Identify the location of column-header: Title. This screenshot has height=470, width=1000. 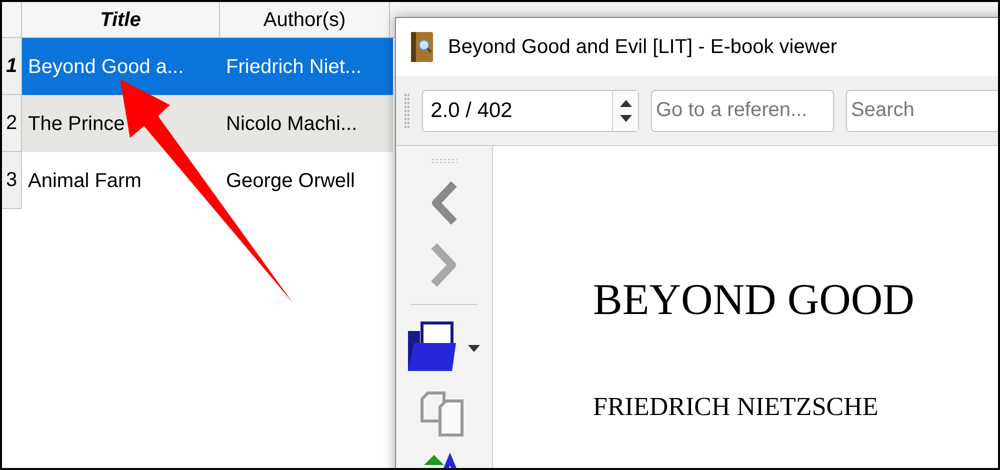
(121, 19).